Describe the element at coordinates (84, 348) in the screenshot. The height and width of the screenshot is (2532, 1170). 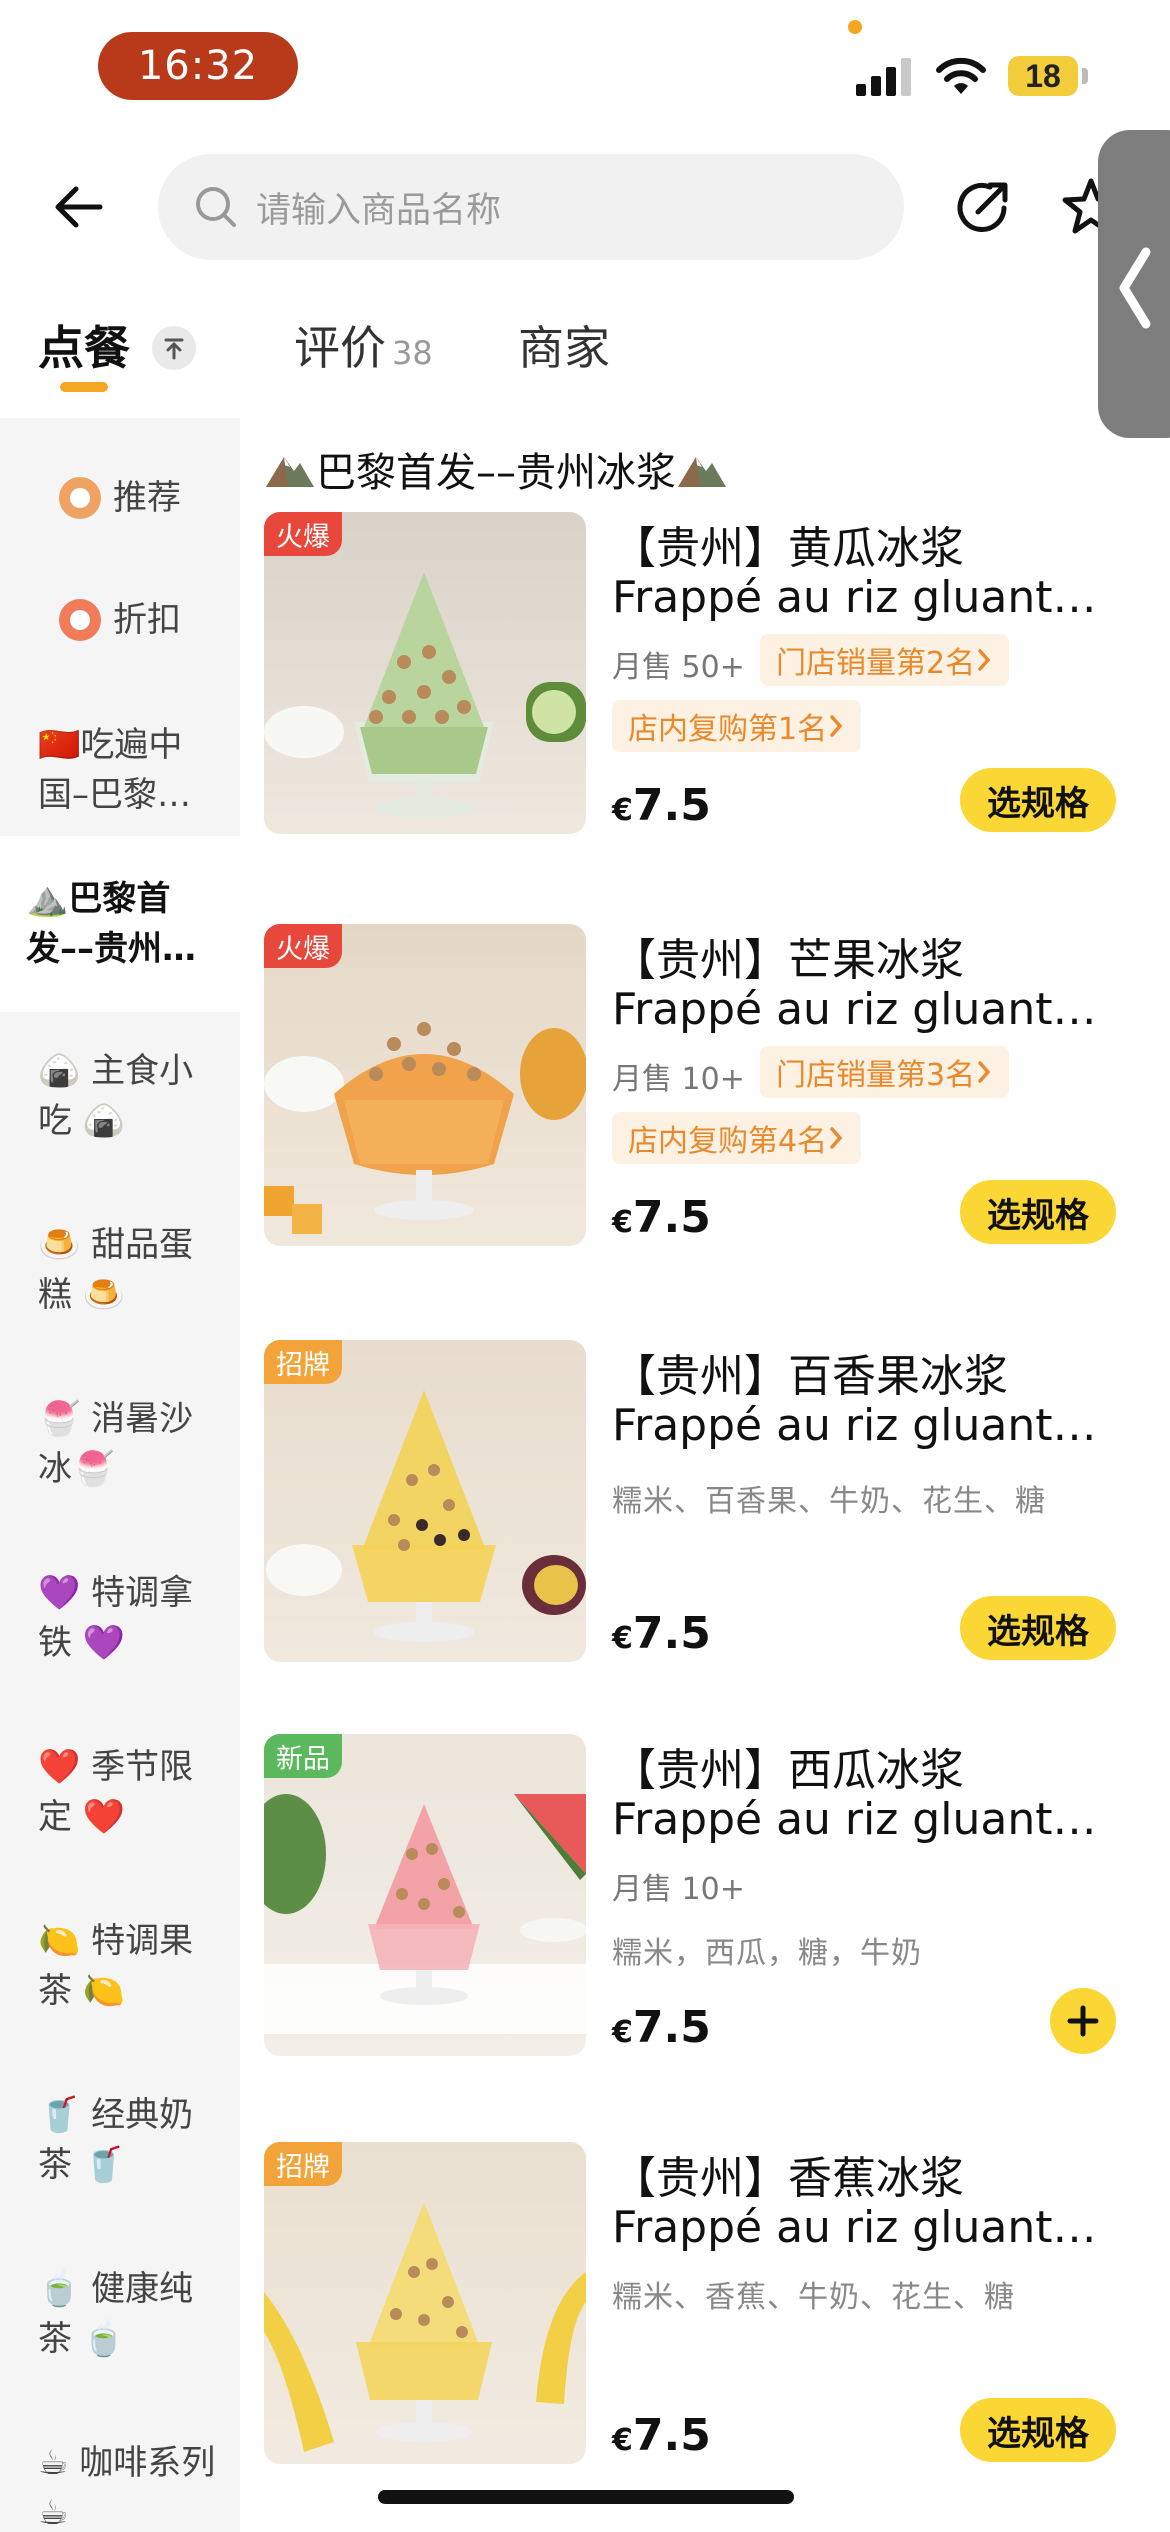
I see `tab-order-label: 点餐` at that location.